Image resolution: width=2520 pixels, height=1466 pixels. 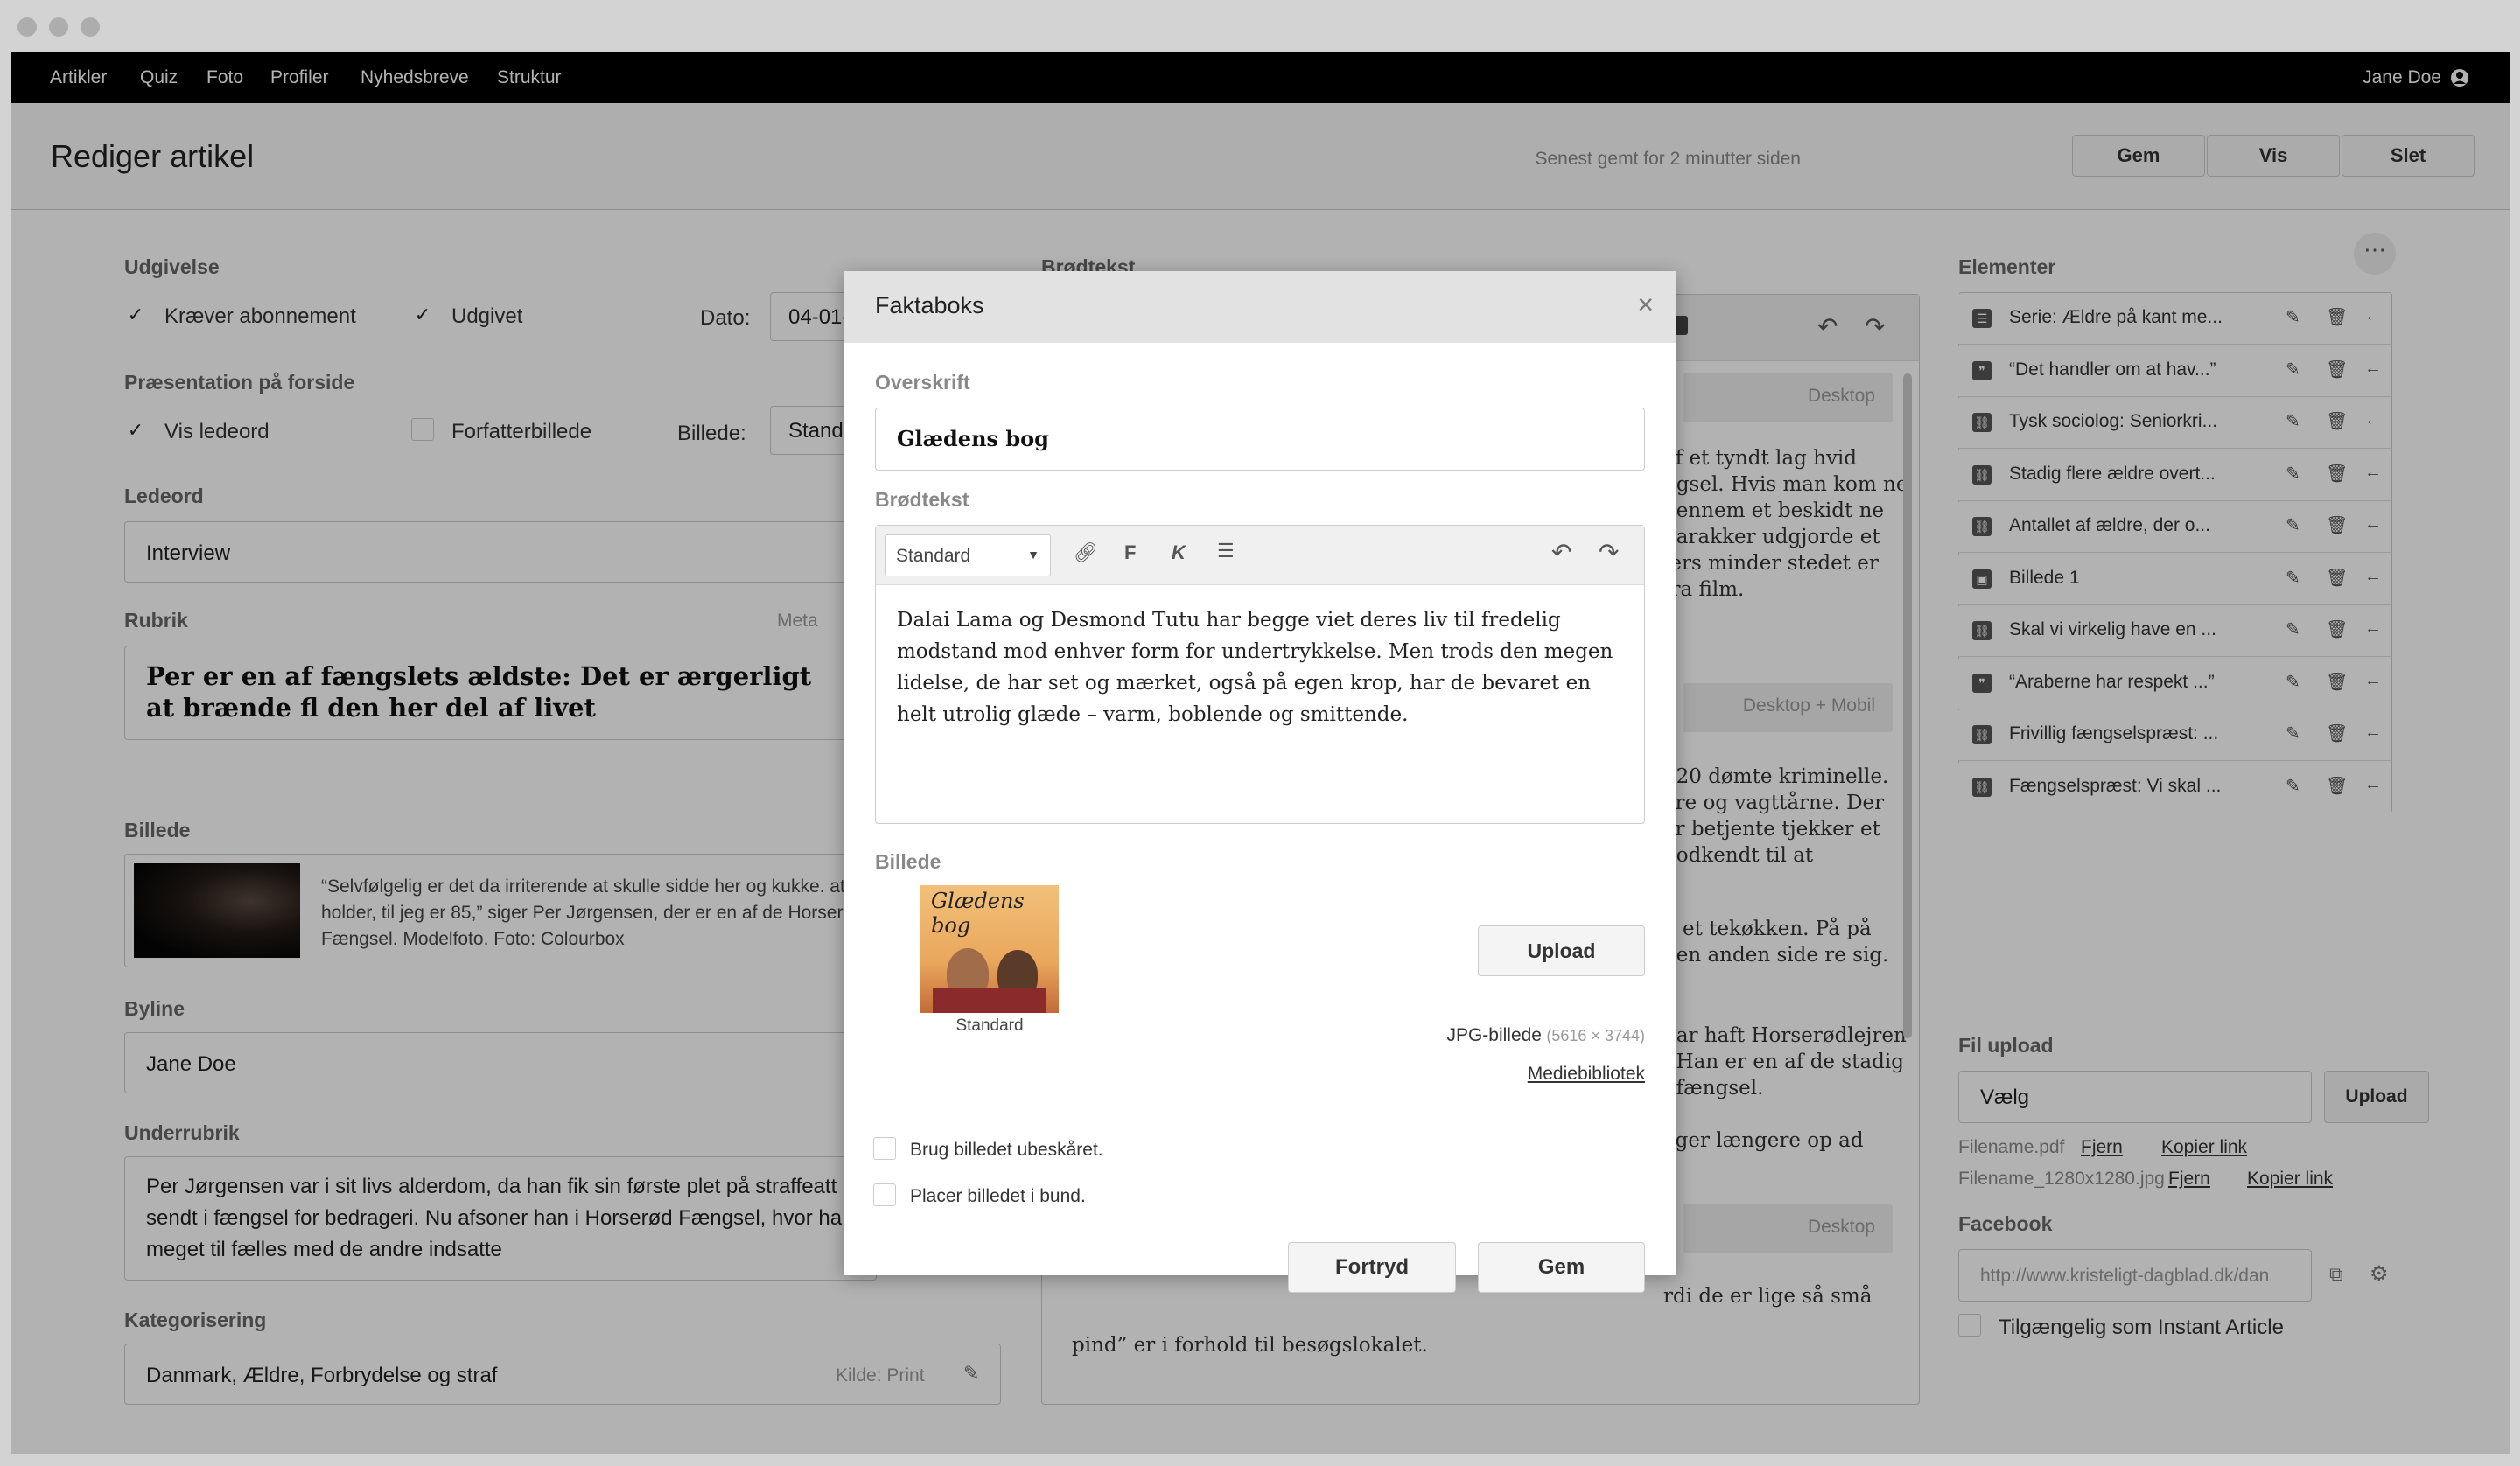 What do you see at coordinates (1260, 307) in the screenshot?
I see `modal-header: Faktaboks ×` at bounding box center [1260, 307].